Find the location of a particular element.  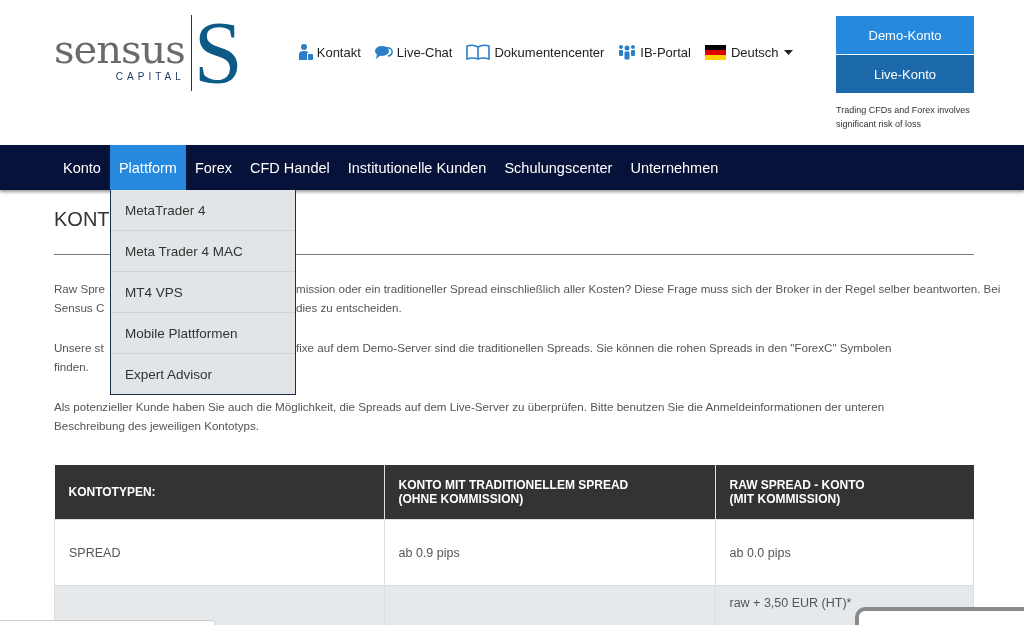

risk-warning: Trading CFDs and Forex involves significant risk of loss is located at coordinates (903, 117).